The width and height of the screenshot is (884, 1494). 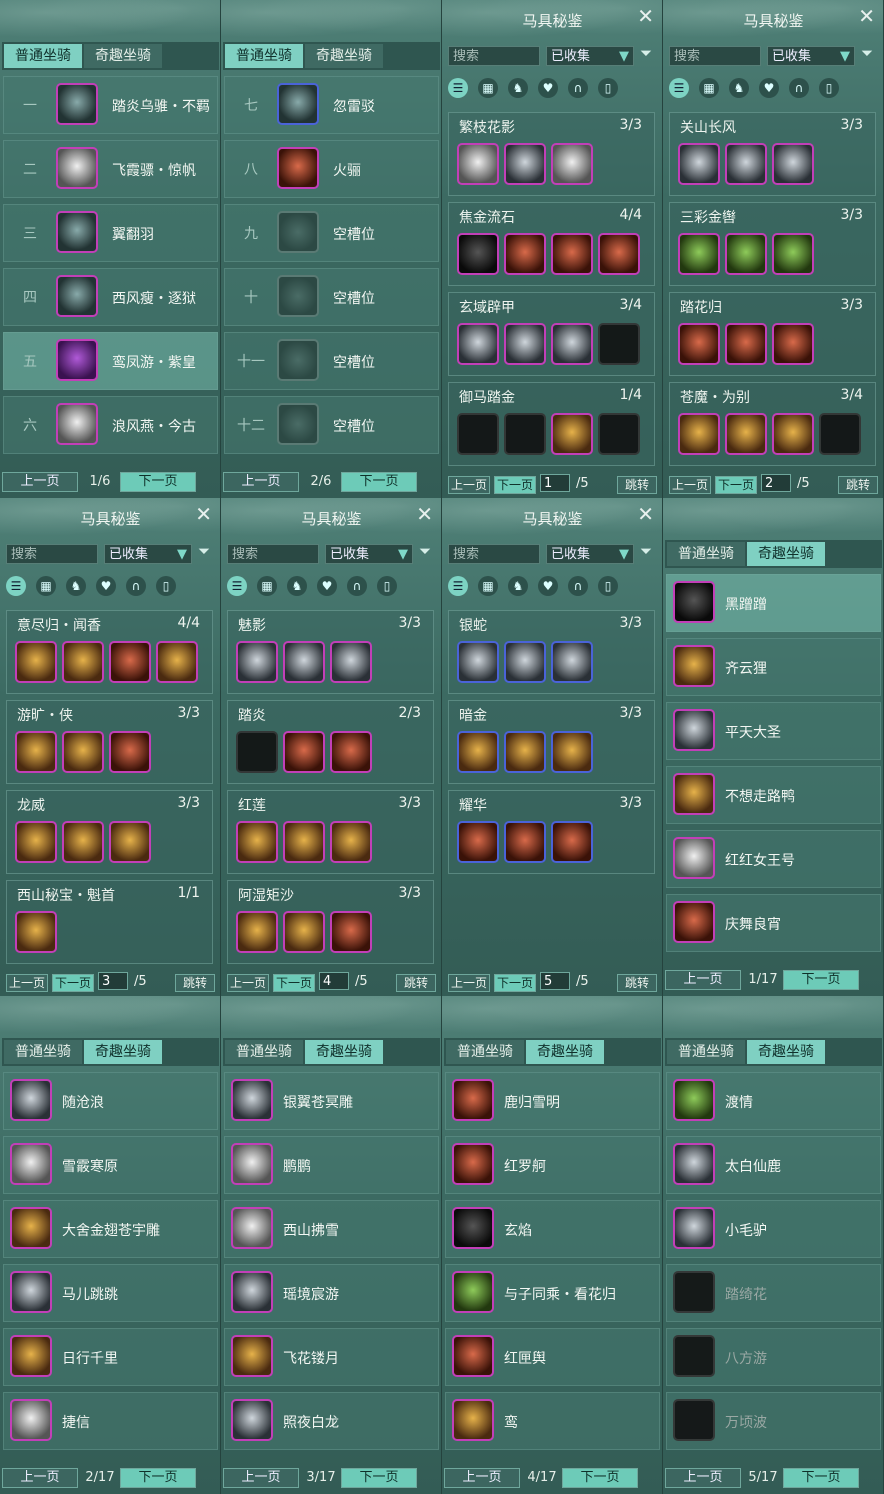 I want to click on mount-row: 齐云狸, so click(x=773, y=667).